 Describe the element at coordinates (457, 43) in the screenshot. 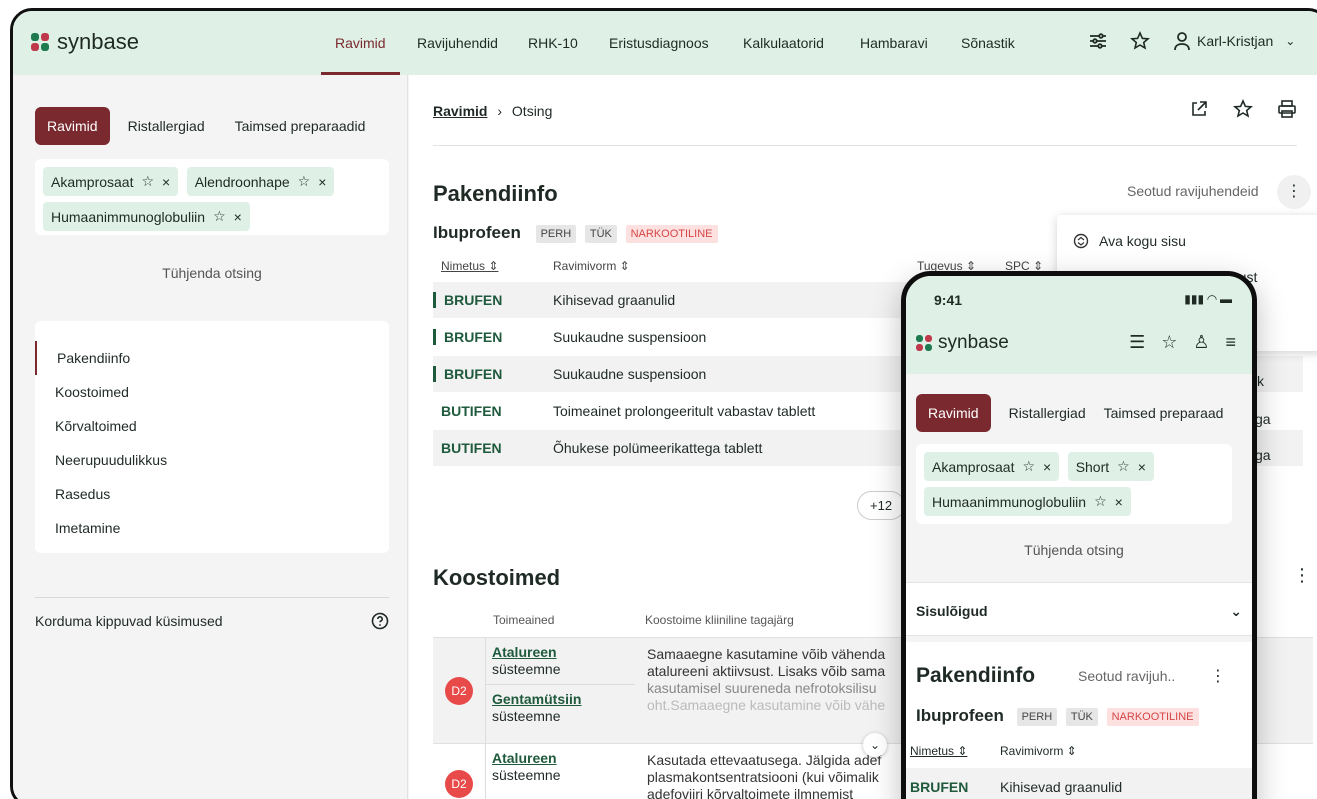

I see `nav-item-ravijuhendid: Ravijuhendid` at that location.